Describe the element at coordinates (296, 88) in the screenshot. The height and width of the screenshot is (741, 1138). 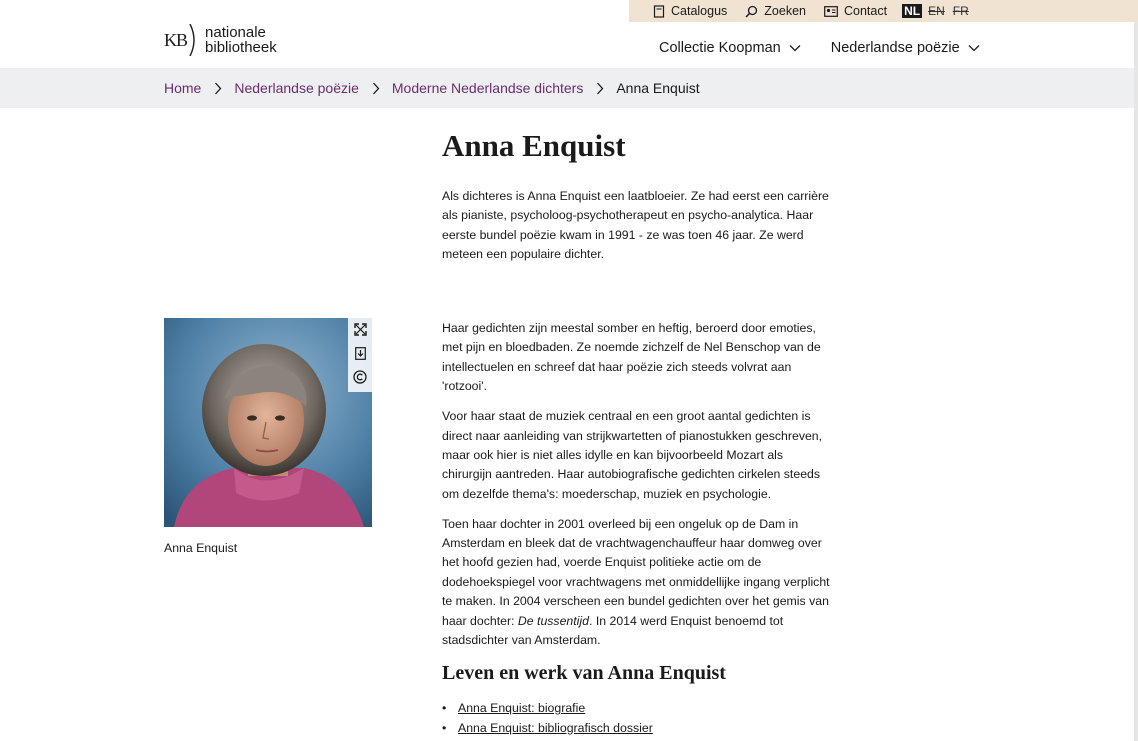
I see `breadcrumb-nederlandse-poezie: Nederlandse poëzie` at that location.